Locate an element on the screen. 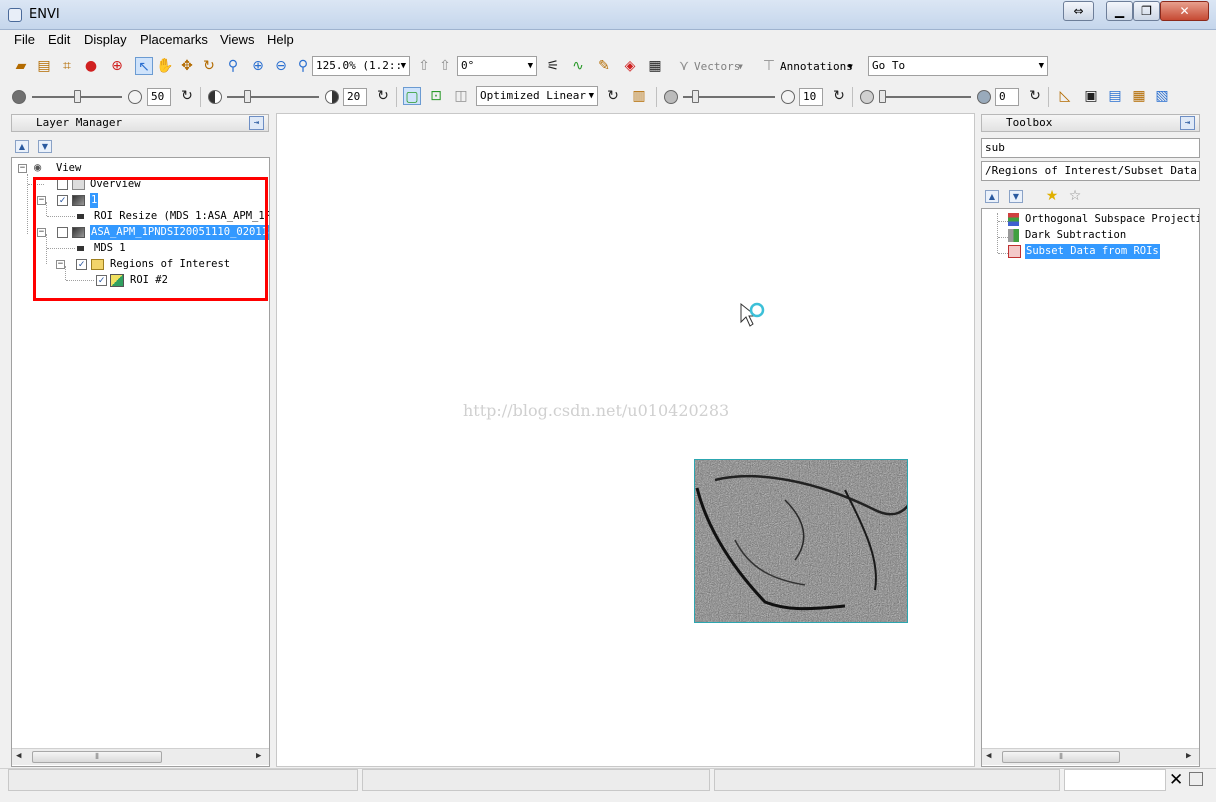 Image resolution: width=1216 pixels, height=802 pixels. arrow-select-icon: ↖ is located at coordinates (144, 66).